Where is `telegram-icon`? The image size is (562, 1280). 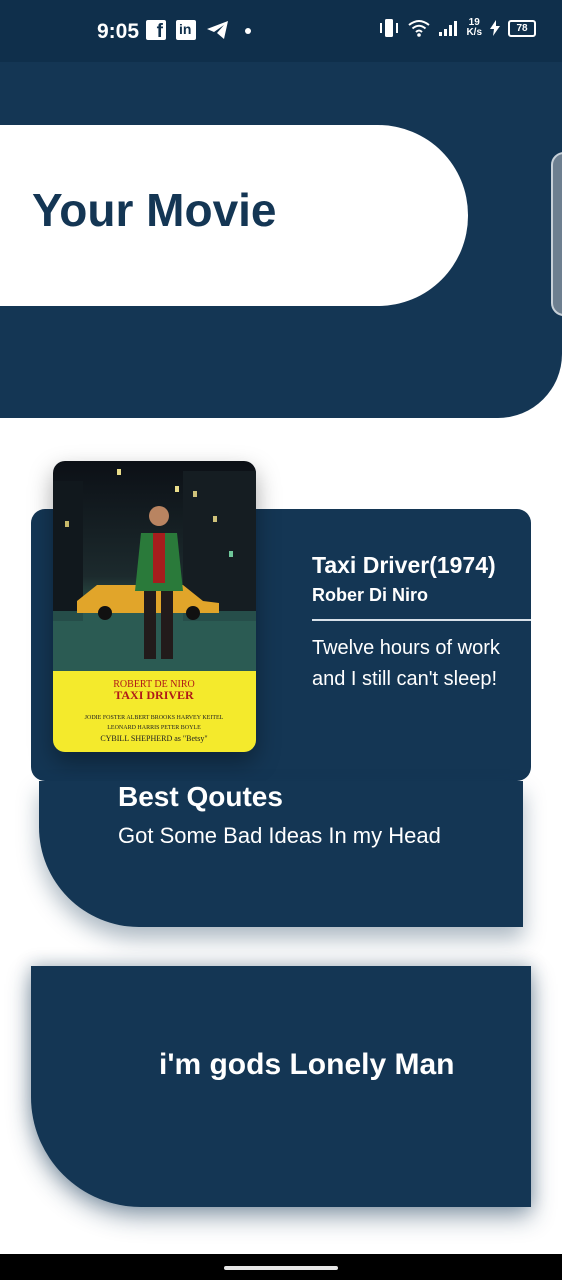 telegram-icon is located at coordinates (218, 32).